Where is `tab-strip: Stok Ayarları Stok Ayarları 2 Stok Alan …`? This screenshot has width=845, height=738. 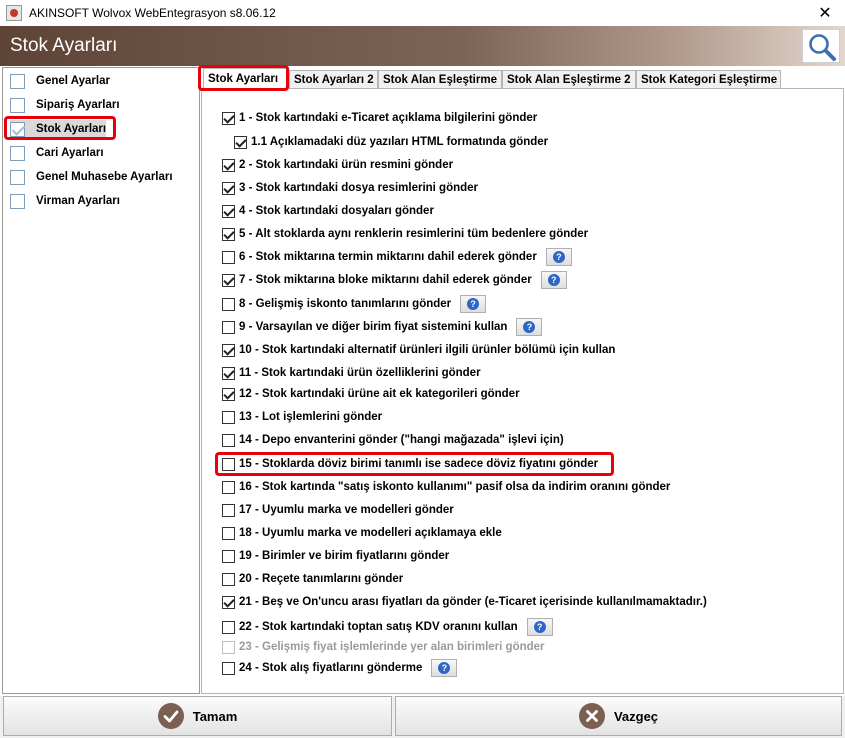
tab-strip: Stok Ayarları Stok Ayarları 2 Stok Alan … is located at coordinates (523, 78).